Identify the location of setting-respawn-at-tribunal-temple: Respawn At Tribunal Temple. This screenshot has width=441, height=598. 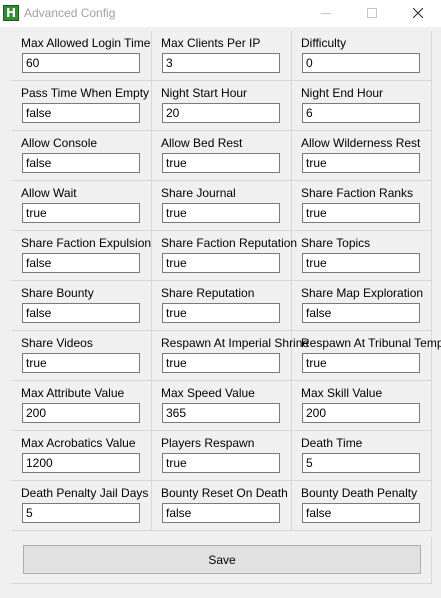
(366, 356).